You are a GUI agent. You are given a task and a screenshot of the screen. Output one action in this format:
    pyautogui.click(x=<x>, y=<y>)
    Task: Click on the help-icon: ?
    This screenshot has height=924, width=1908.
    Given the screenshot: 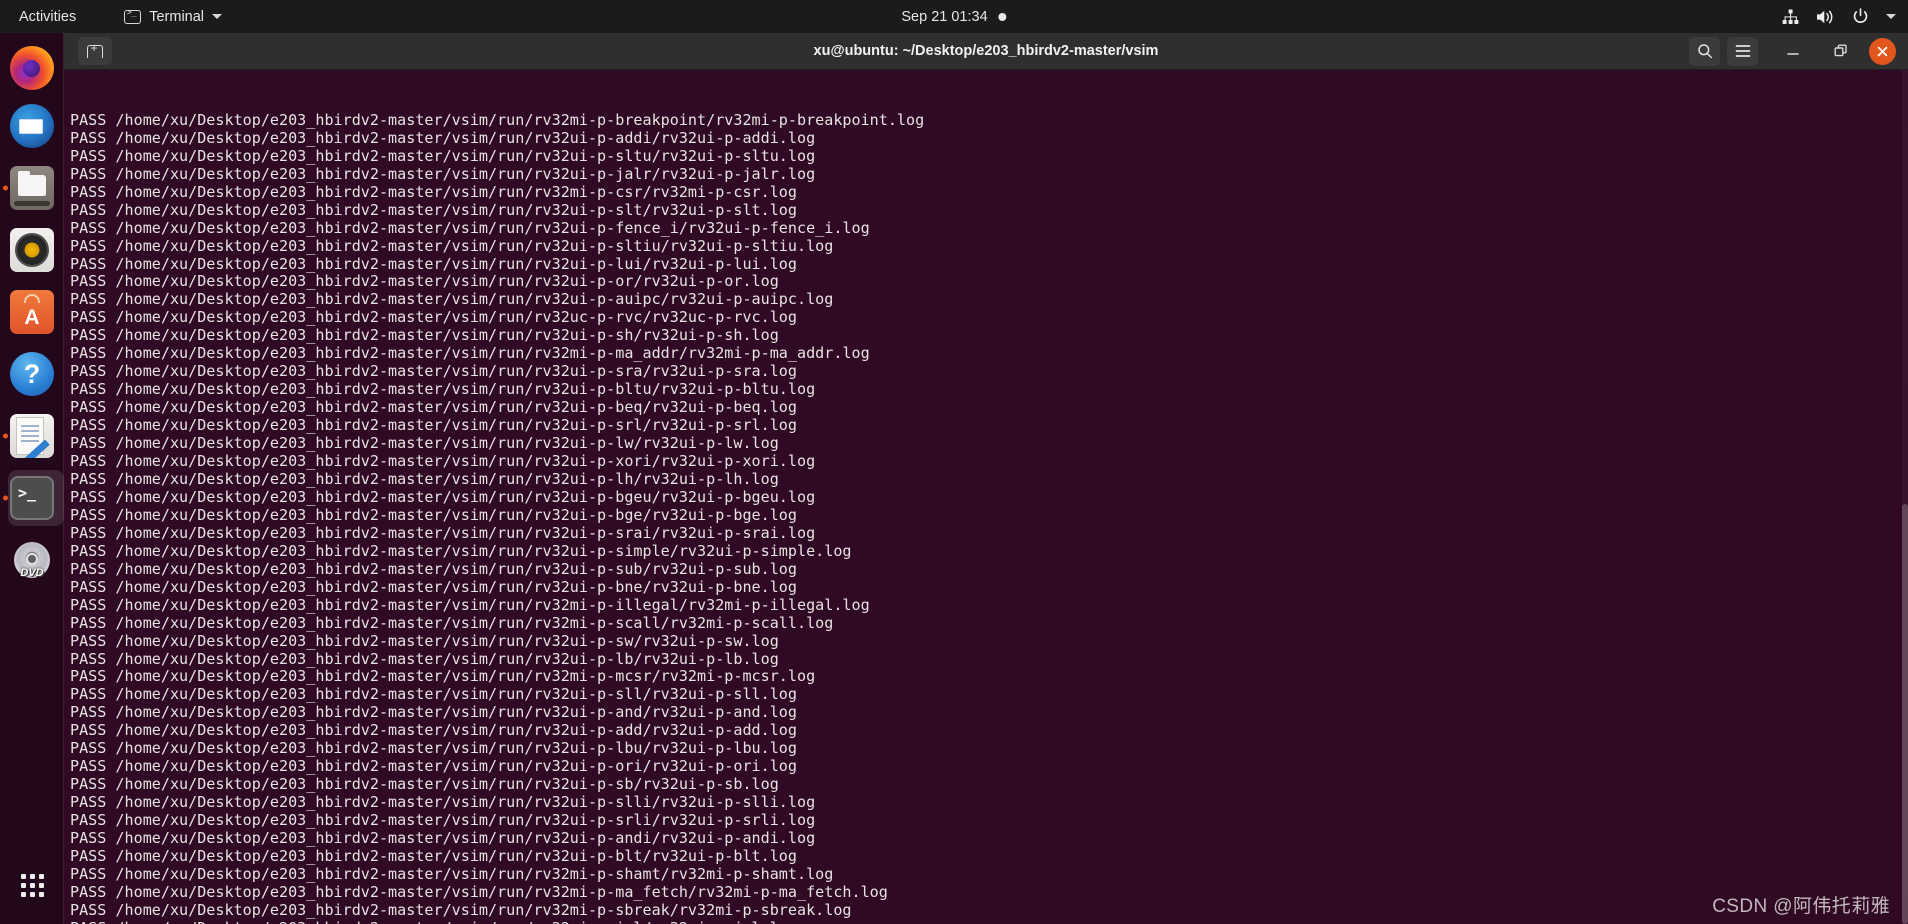 What is the action you would take?
    pyautogui.click(x=32, y=374)
    